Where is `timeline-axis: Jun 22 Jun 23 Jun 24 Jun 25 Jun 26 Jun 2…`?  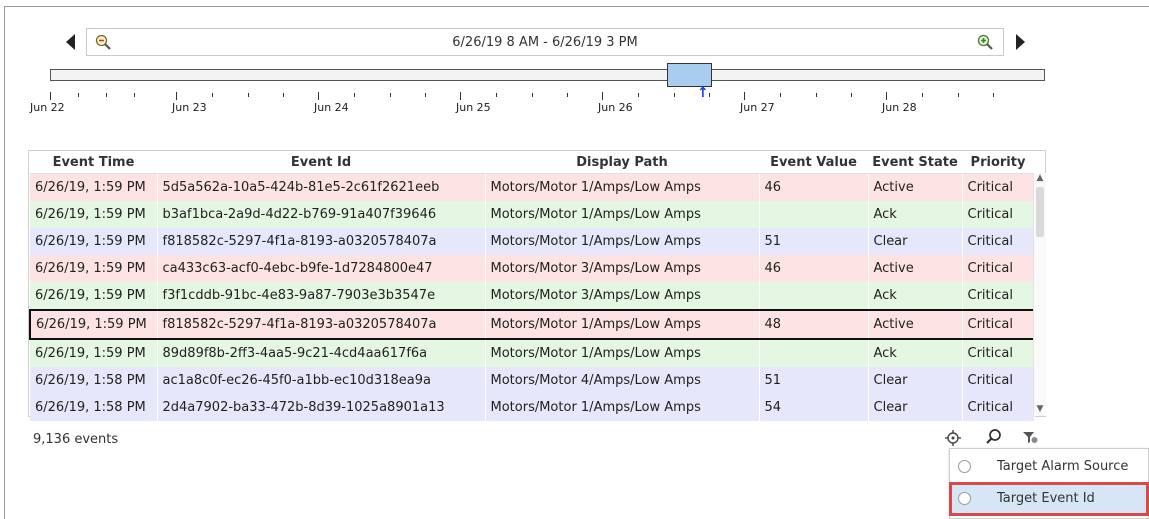
timeline-axis: Jun 22 Jun 23 Jun 24 Jun 25 Jun 26 Jun 2… is located at coordinates (574, 101).